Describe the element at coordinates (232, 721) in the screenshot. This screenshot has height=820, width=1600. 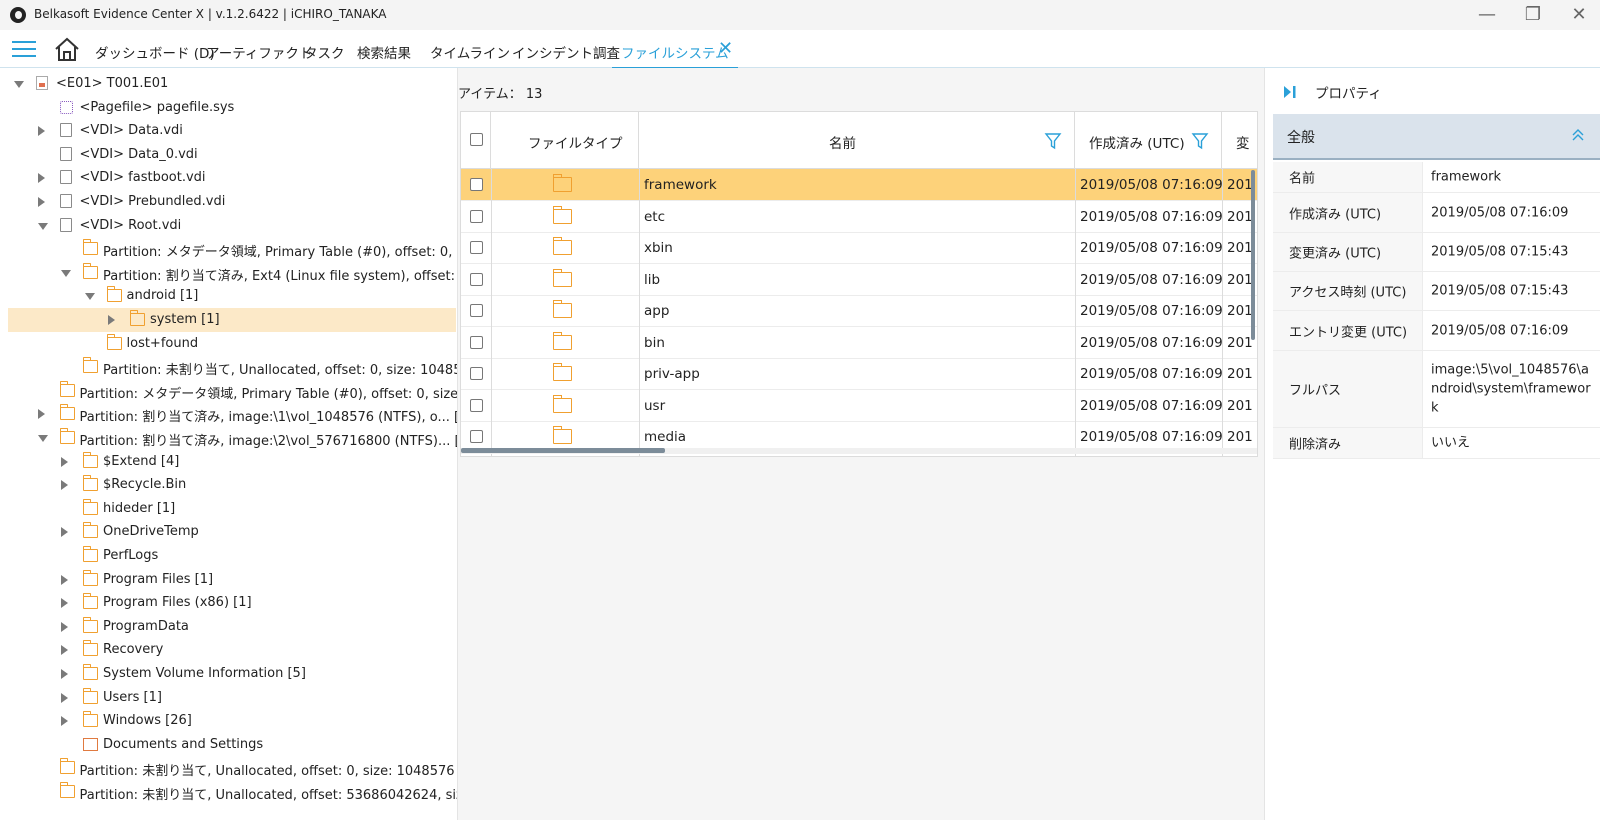
I see `tree-item: Windows [26]` at that location.